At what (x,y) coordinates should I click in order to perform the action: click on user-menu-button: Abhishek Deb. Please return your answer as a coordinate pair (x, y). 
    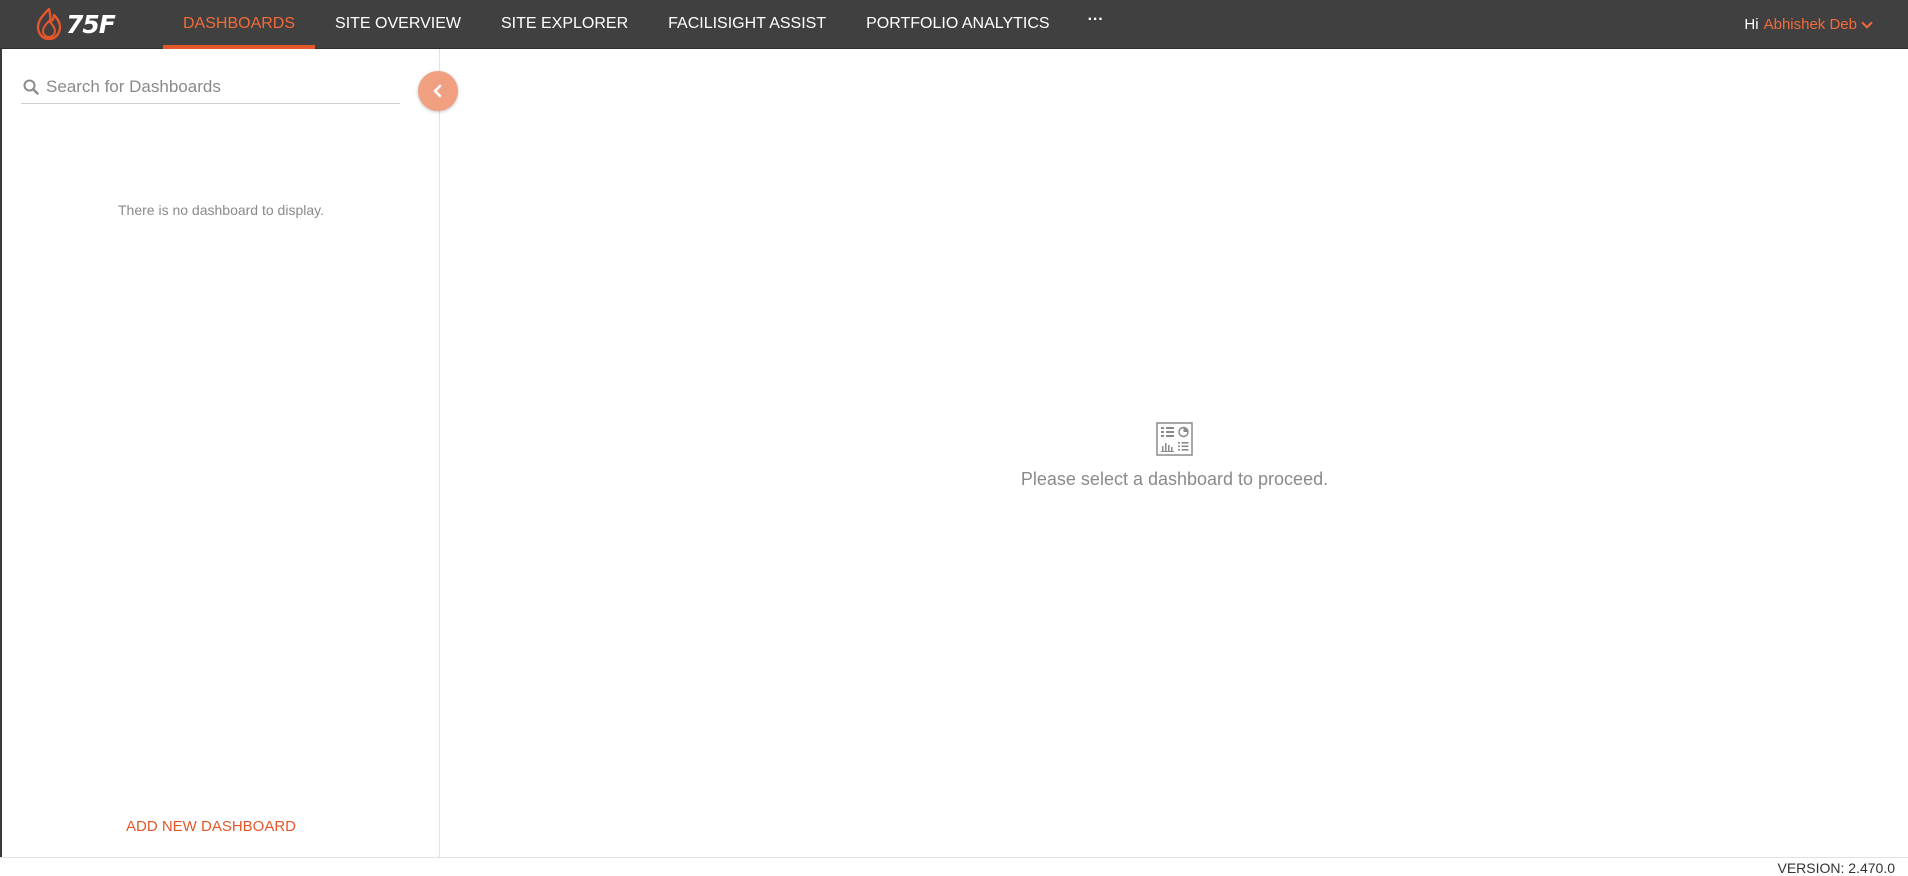
    Looking at the image, I should click on (1818, 24).